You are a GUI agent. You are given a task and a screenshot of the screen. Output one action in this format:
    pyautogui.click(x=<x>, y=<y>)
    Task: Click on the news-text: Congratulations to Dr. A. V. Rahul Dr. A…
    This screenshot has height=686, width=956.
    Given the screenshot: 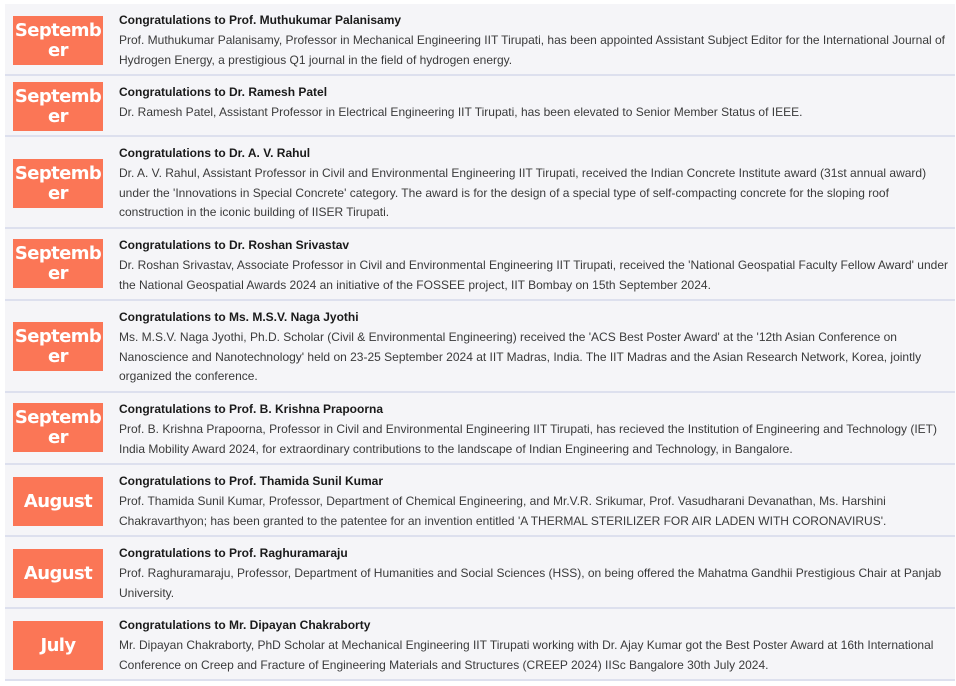 What is the action you would take?
    pyautogui.click(x=535, y=184)
    